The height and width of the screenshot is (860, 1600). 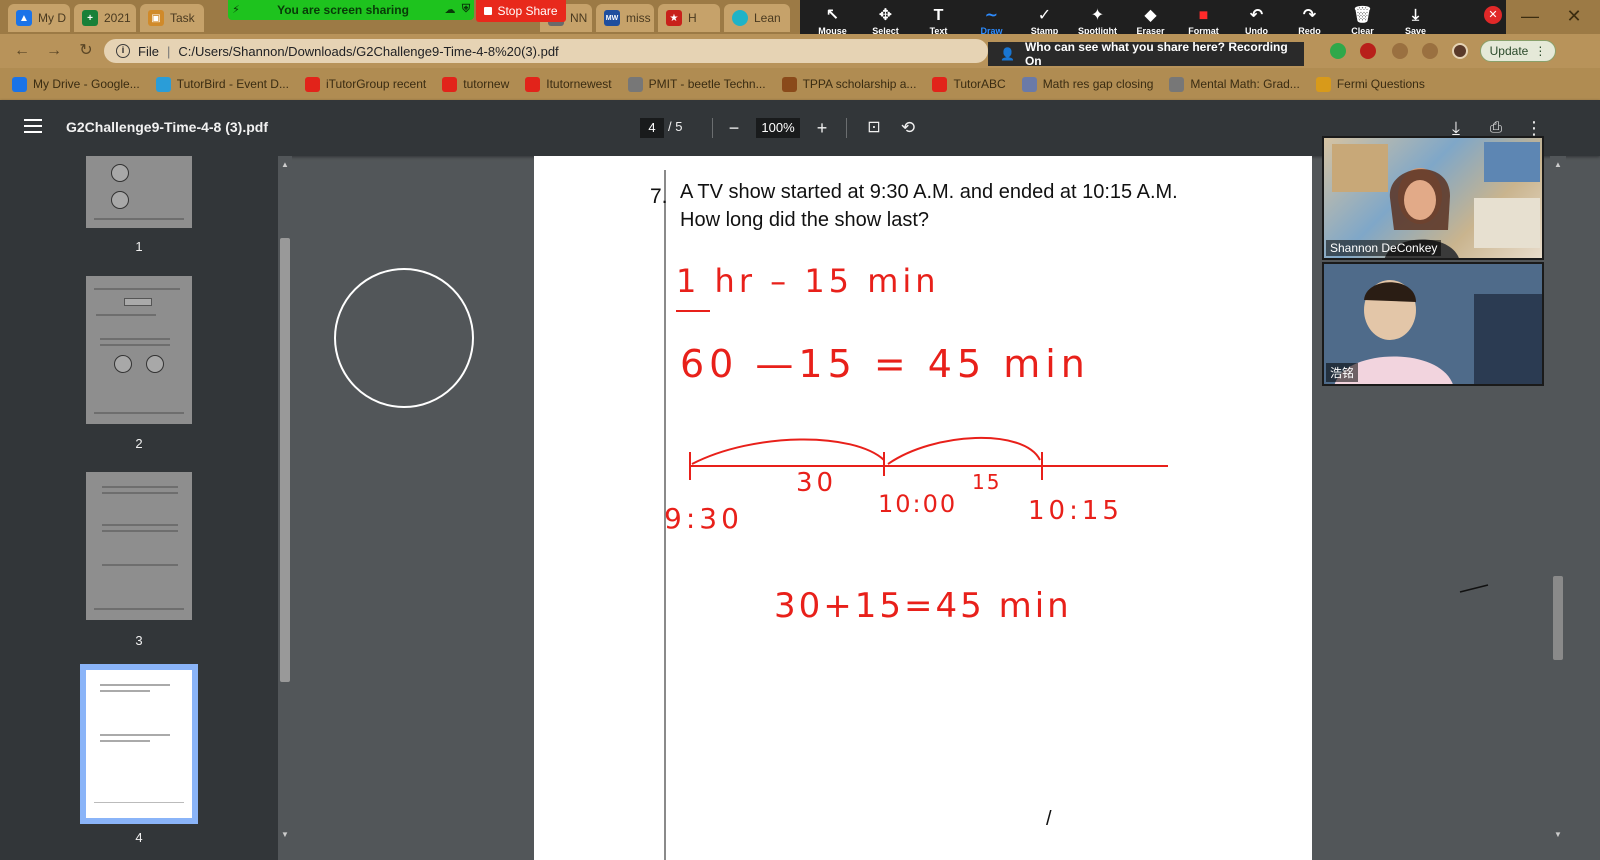 What do you see at coordinates (376, 84) in the screenshot?
I see `bookmark-label: iTutorGroup recent` at bounding box center [376, 84].